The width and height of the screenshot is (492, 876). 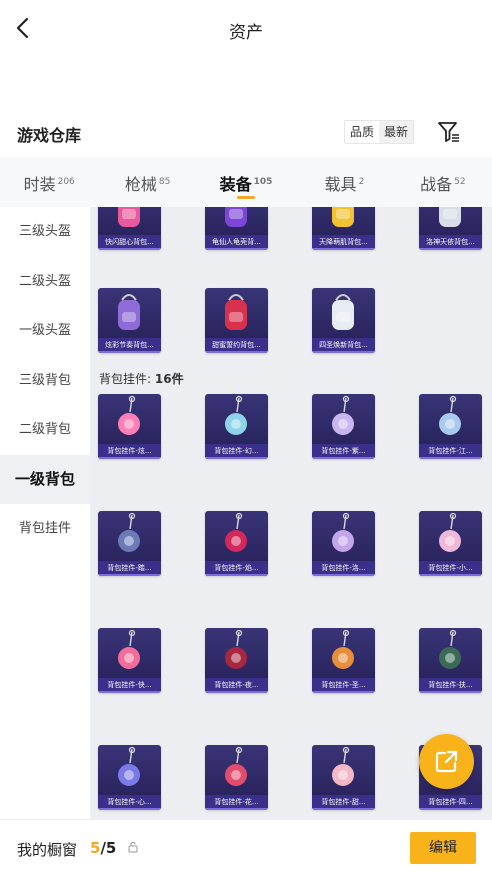 What do you see at coordinates (436, 184) in the screenshot?
I see `tab-label: 战备` at bounding box center [436, 184].